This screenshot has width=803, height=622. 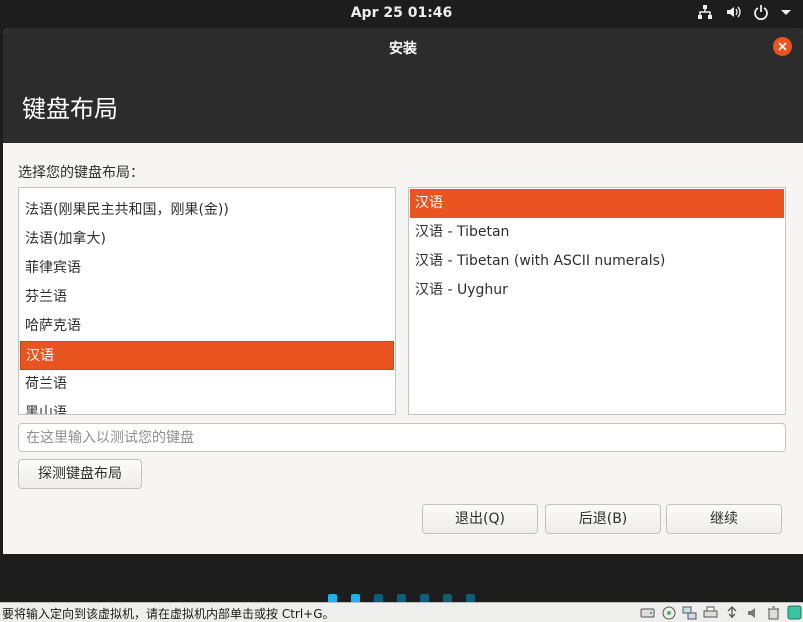 I want to click on list-item: 汉语 - Uyghur, so click(x=597, y=290).